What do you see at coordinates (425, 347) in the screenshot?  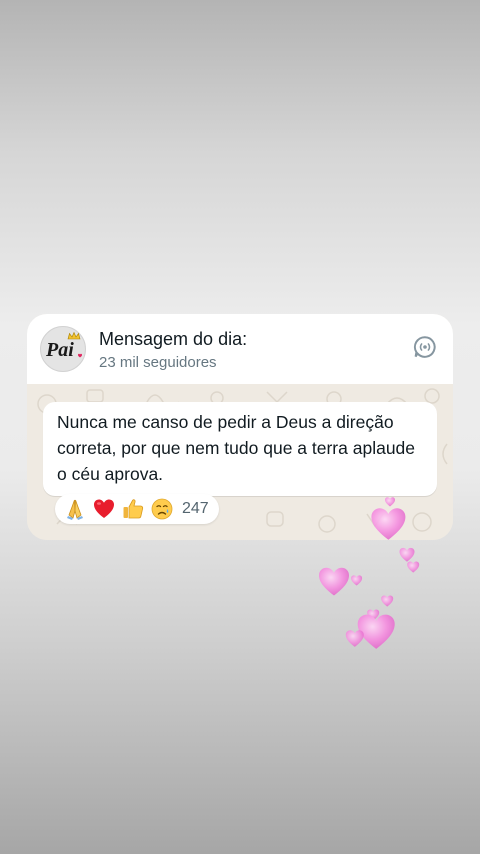 I see `channel-icon` at bounding box center [425, 347].